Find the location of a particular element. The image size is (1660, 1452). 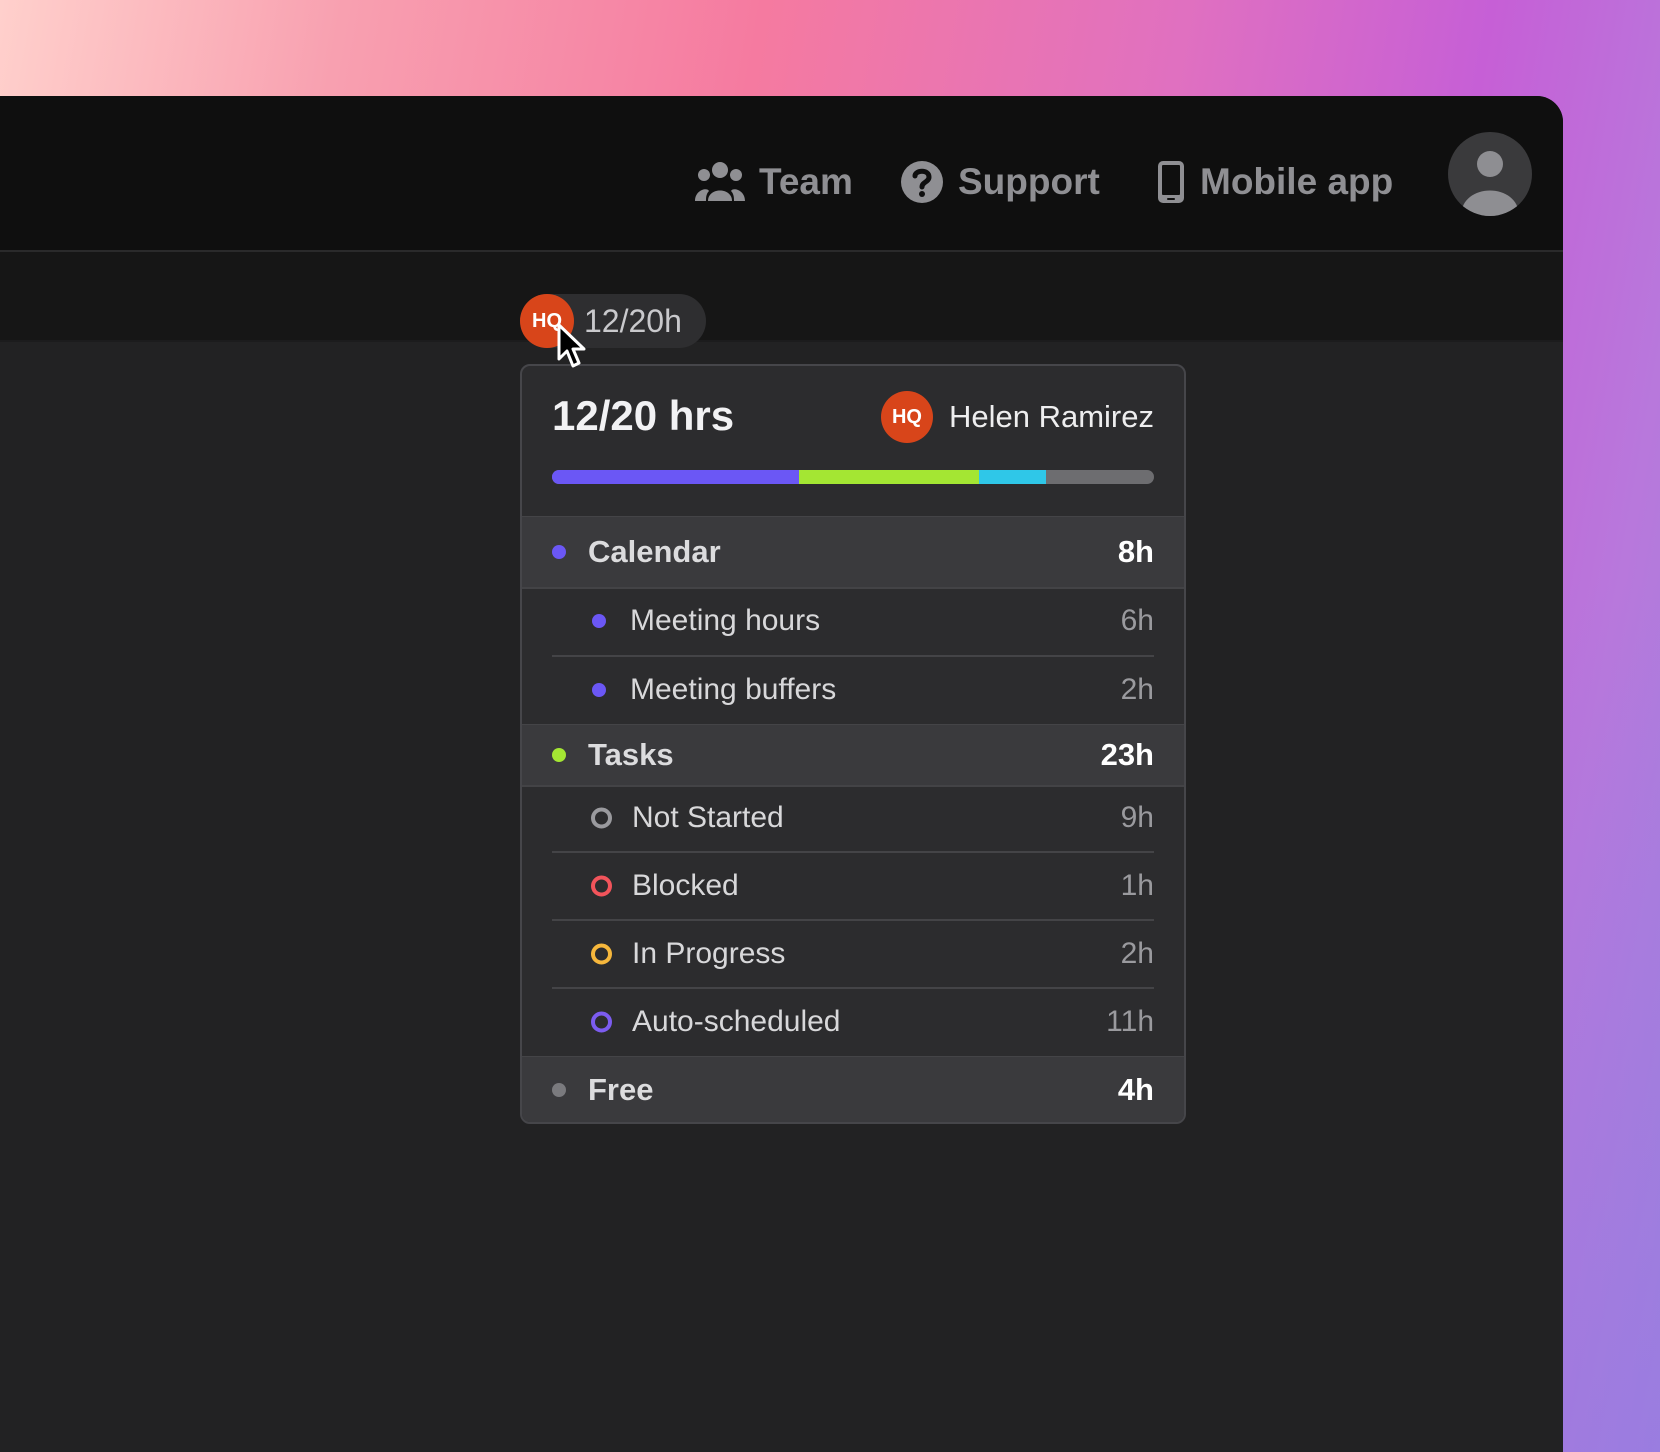

calendar-label: Calendar is located at coordinates (654, 551).